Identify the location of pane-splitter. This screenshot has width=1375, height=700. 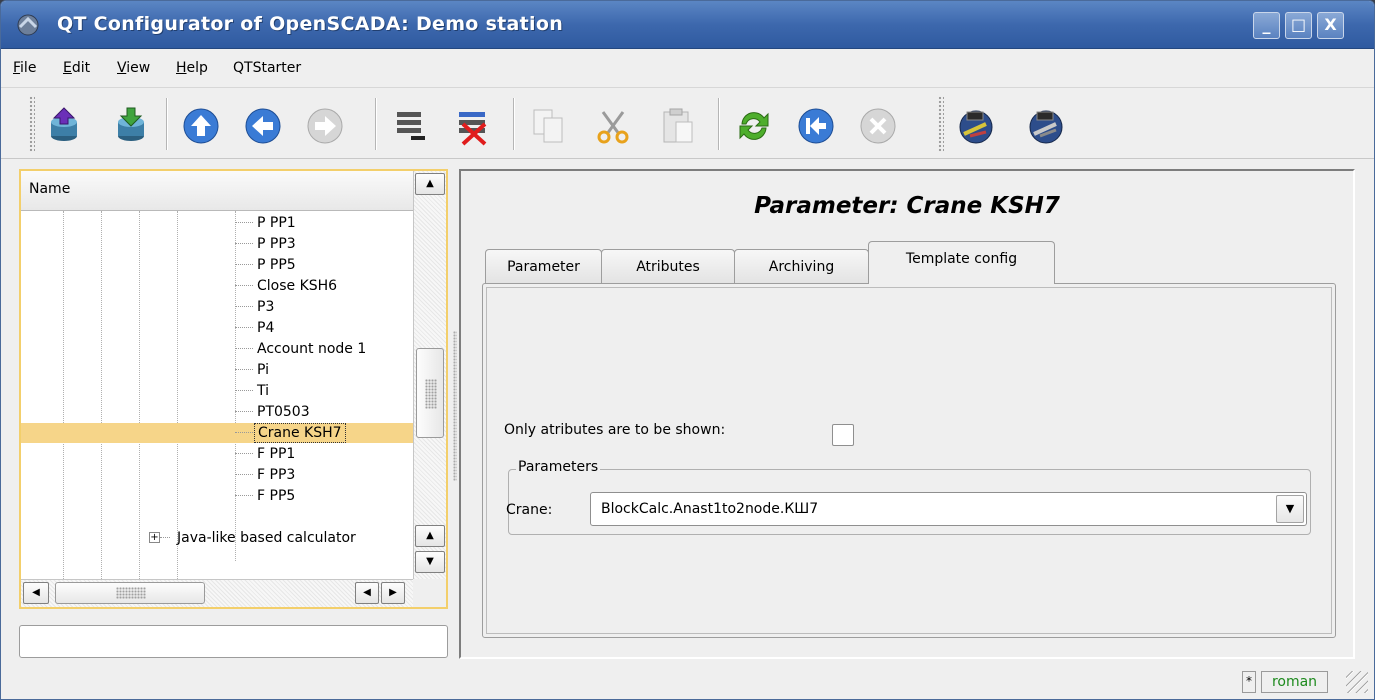
(455, 406).